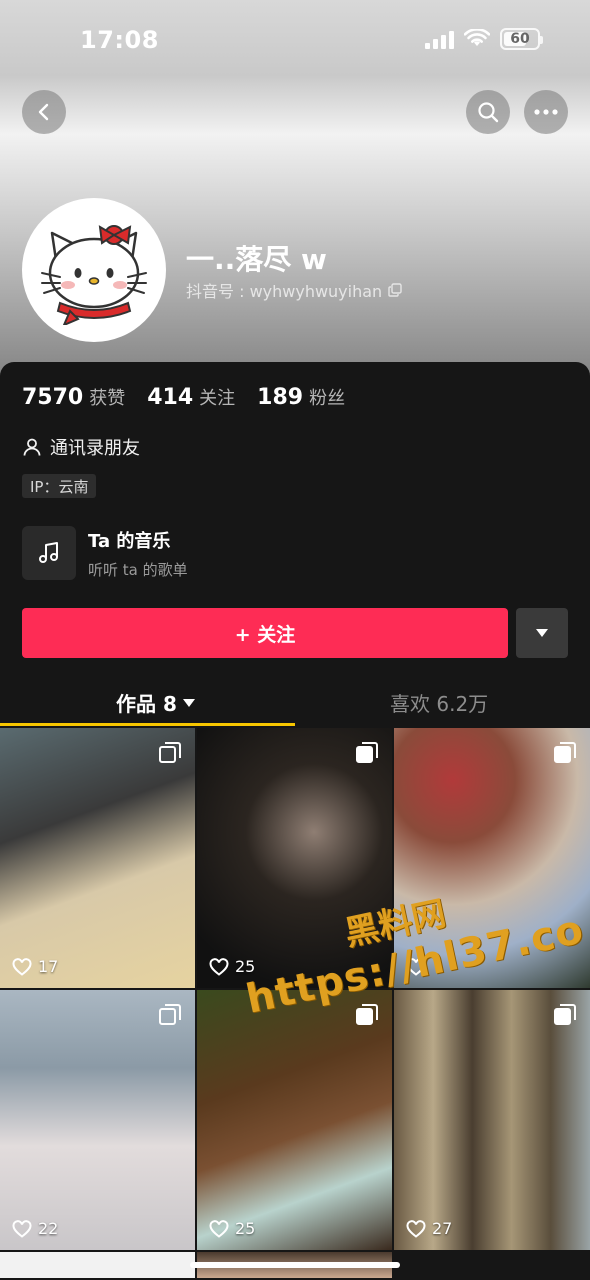  Describe the element at coordinates (138, 569) in the screenshot. I see `music-subtitle: 听听 ta 的歌单` at that location.